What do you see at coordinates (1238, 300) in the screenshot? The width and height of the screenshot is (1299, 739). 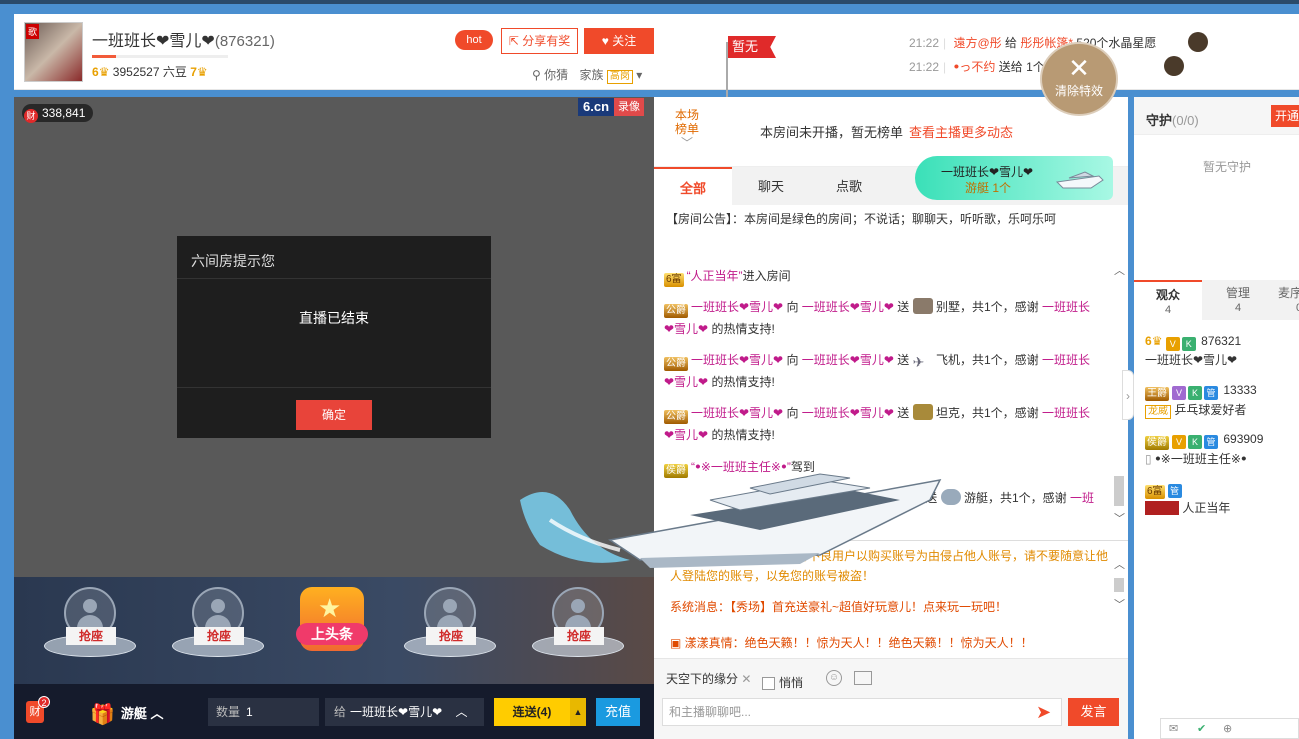 I see `tab-admins: 管理 4` at bounding box center [1238, 300].